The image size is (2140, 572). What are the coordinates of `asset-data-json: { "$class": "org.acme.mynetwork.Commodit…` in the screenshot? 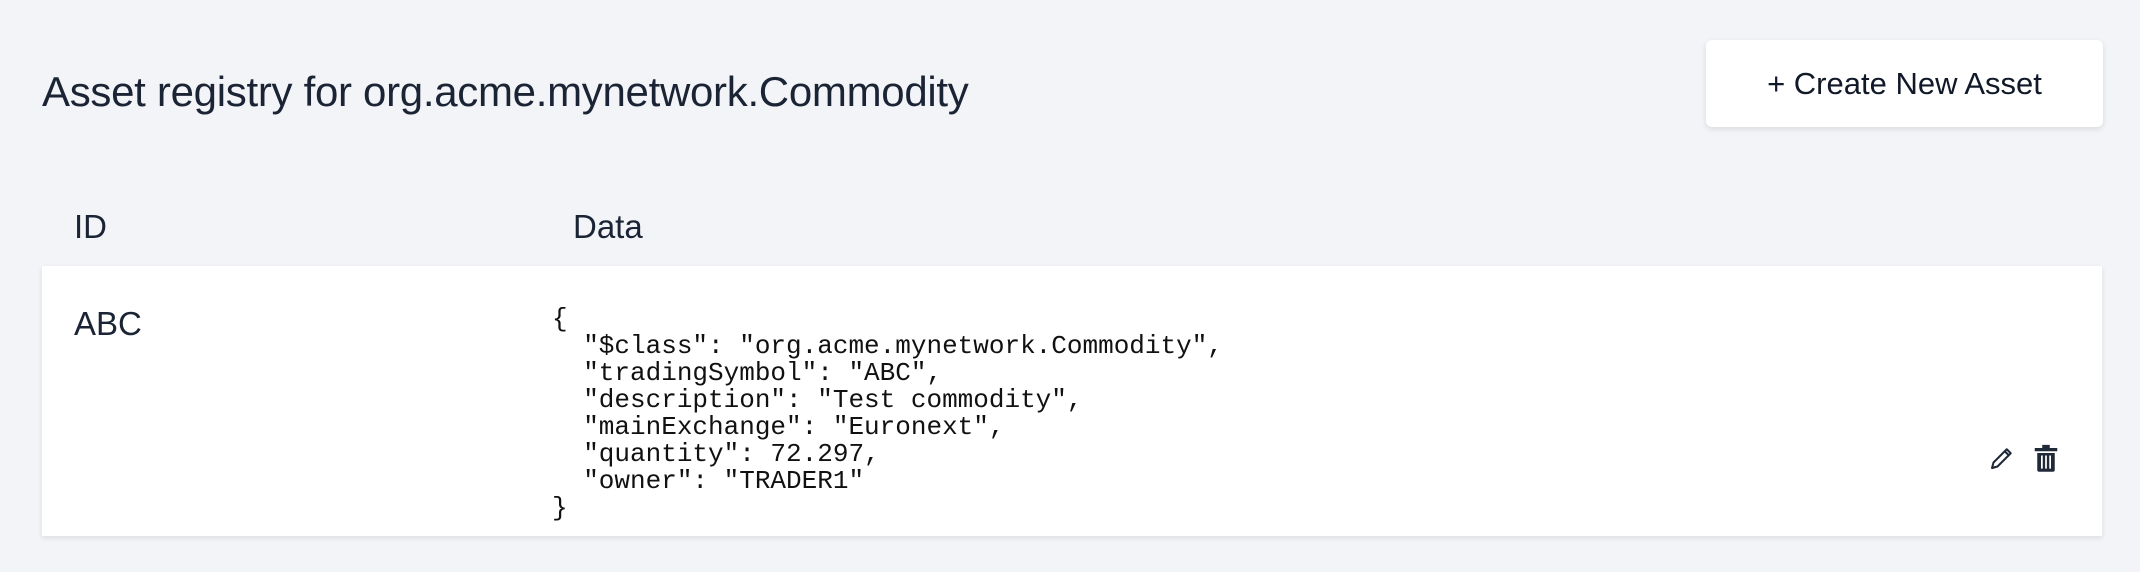 It's located at (887, 414).